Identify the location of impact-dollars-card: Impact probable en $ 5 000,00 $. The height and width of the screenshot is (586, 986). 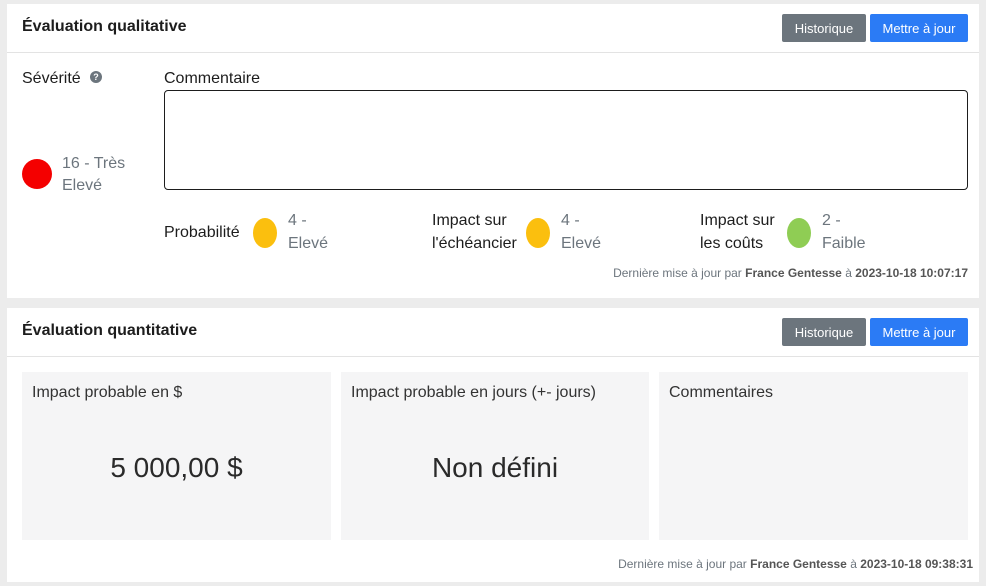
(176, 456).